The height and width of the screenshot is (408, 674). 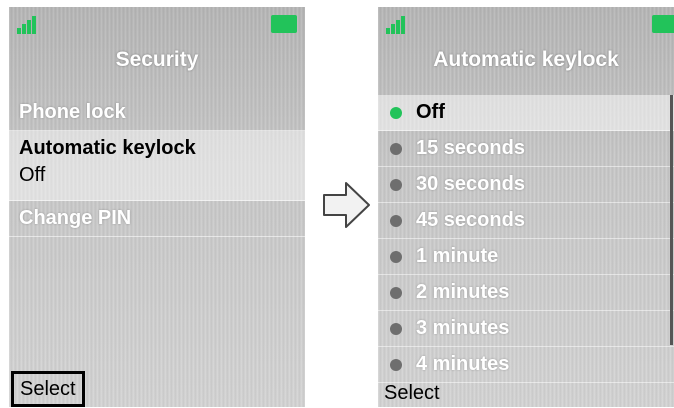 What do you see at coordinates (526, 221) in the screenshot?
I see `option-45-seconds: 45 seconds` at bounding box center [526, 221].